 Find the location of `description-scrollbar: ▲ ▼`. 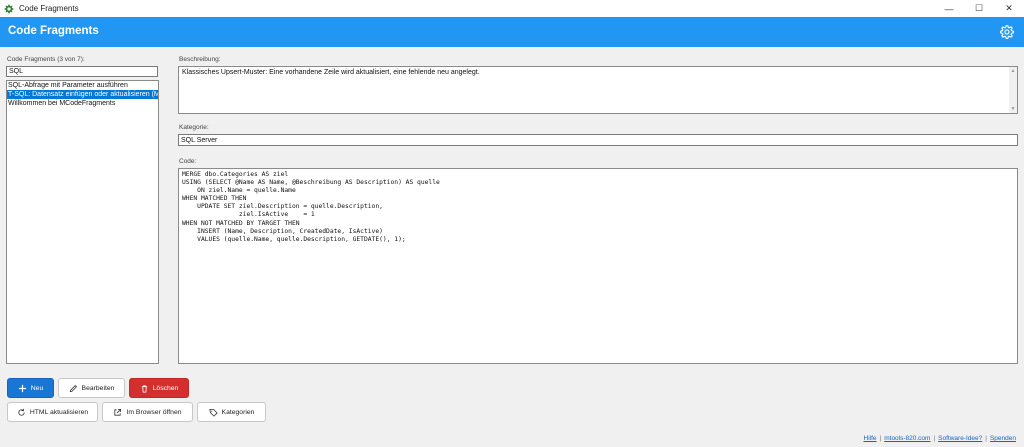

description-scrollbar: ▲ ▼ is located at coordinates (1013, 90).